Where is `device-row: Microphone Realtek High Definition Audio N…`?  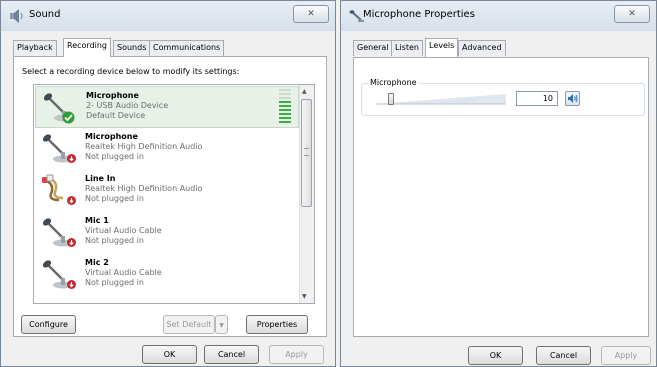
device-row: Microphone Realtek High Definition Audio N… is located at coordinates (167, 149).